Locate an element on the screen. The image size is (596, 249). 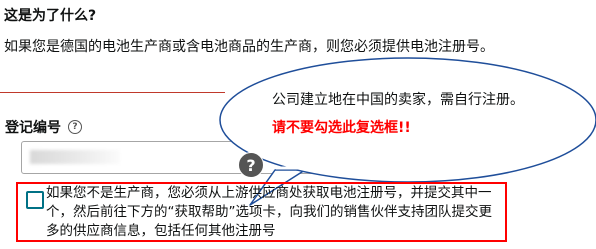
registration-number-label: 登记编号 ? is located at coordinates (43, 127).